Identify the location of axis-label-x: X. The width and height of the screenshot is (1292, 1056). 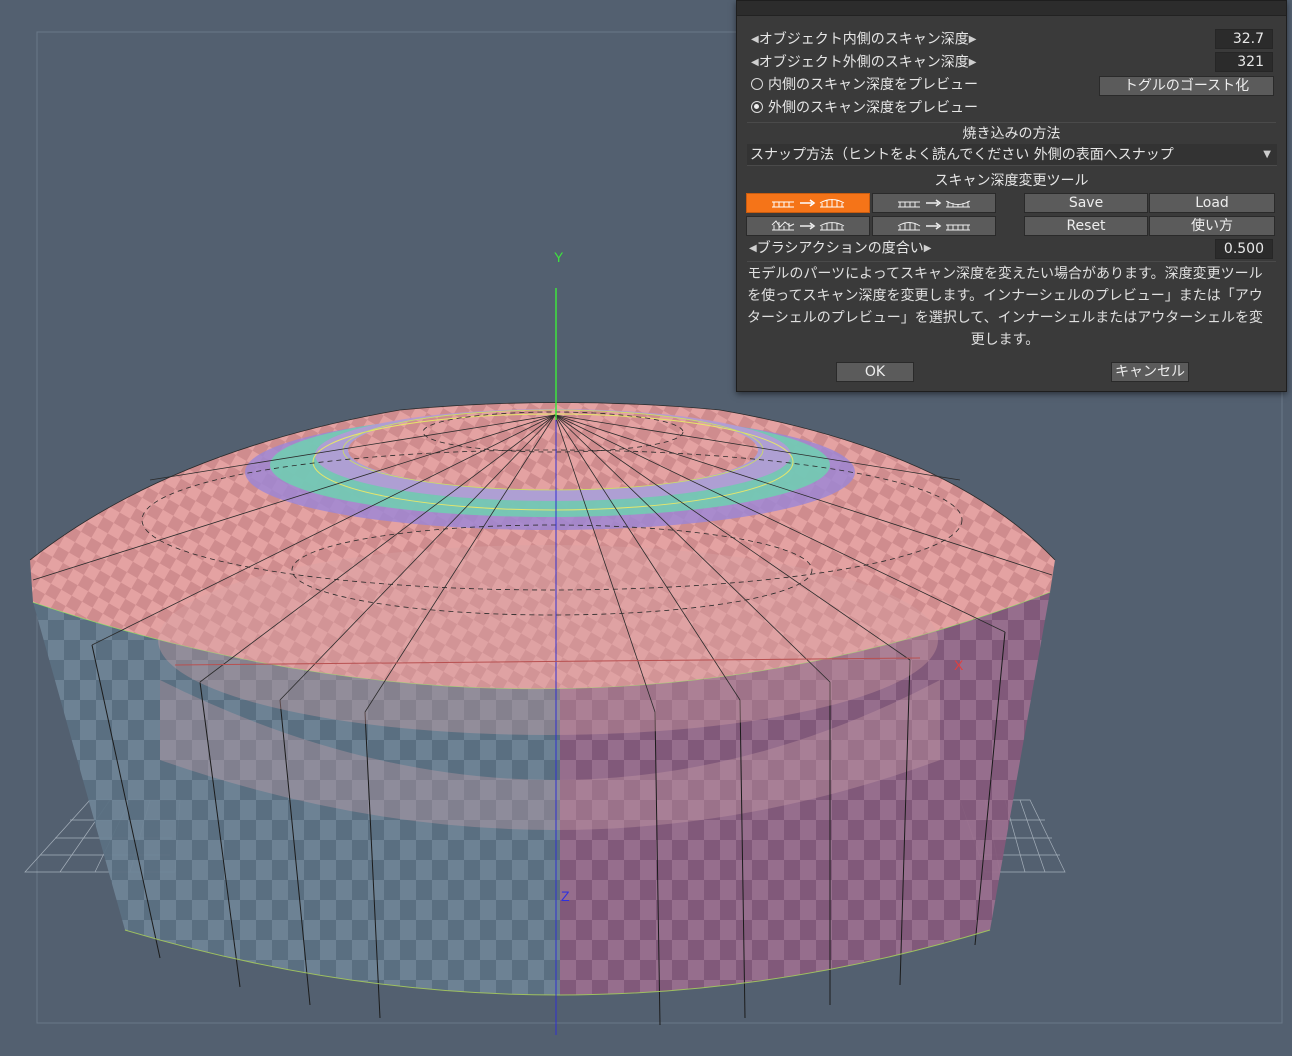
(959, 665).